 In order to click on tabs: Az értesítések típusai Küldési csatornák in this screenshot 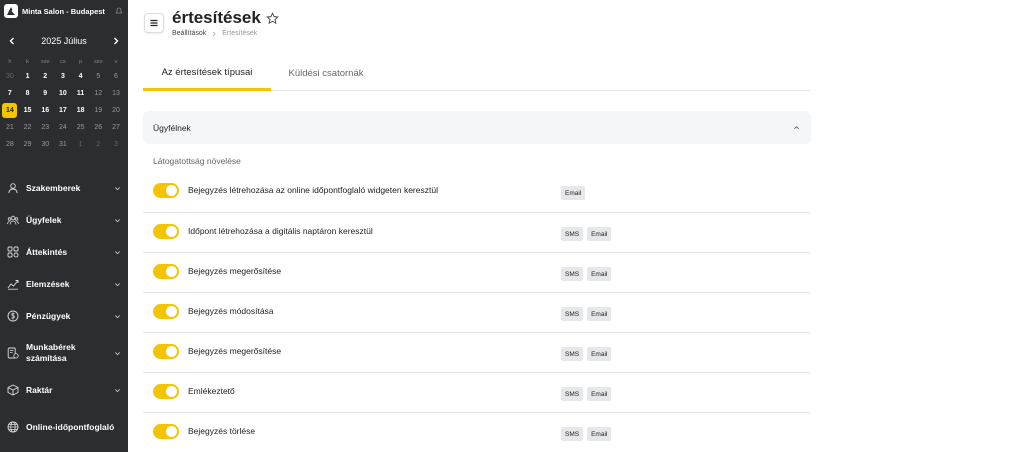, I will do `click(477, 73)`.